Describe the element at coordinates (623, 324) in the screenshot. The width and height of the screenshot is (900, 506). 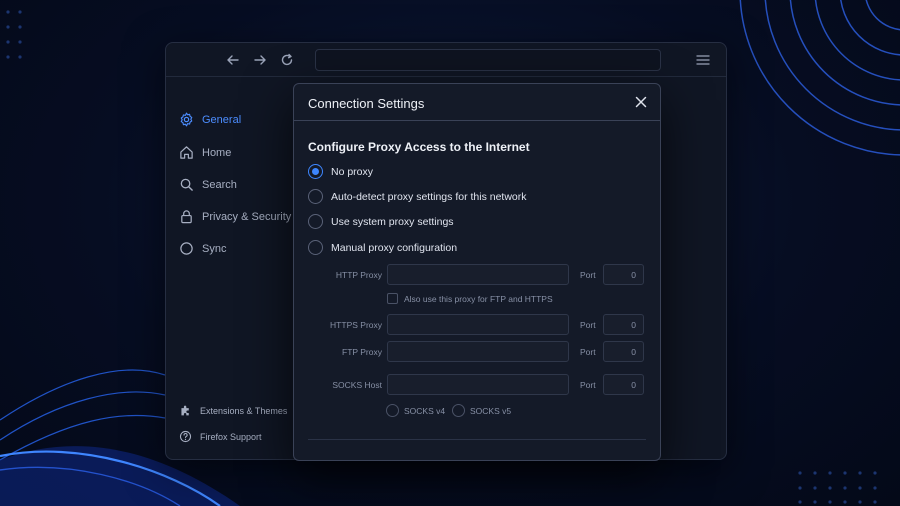
I see `https-port-input: 0` at that location.